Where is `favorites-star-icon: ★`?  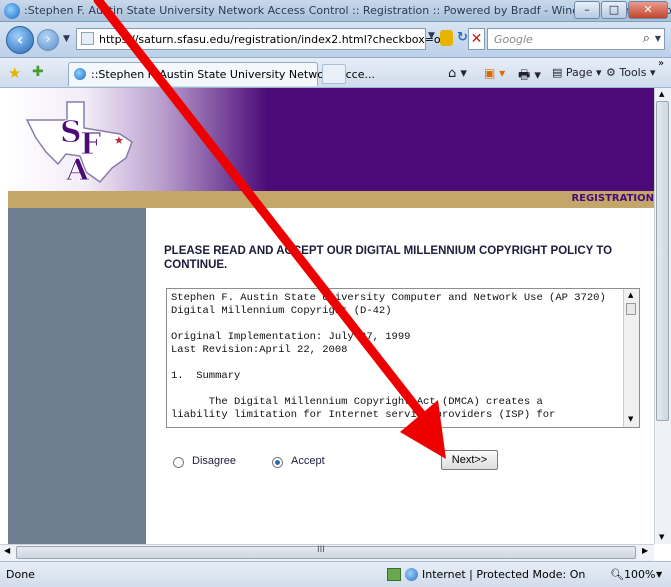 favorites-star-icon: ★ is located at coordinates (14, 73).